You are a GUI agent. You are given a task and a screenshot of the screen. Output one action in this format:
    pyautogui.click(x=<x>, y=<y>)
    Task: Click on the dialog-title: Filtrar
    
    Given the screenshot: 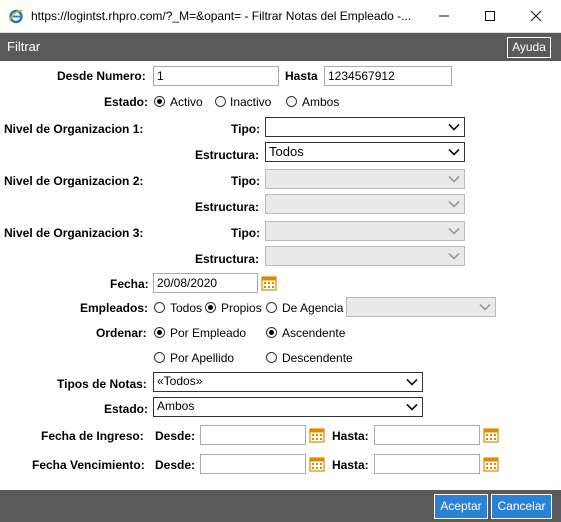 What is the action you would take?
    pyautogui.click(x=24, y=46)
    